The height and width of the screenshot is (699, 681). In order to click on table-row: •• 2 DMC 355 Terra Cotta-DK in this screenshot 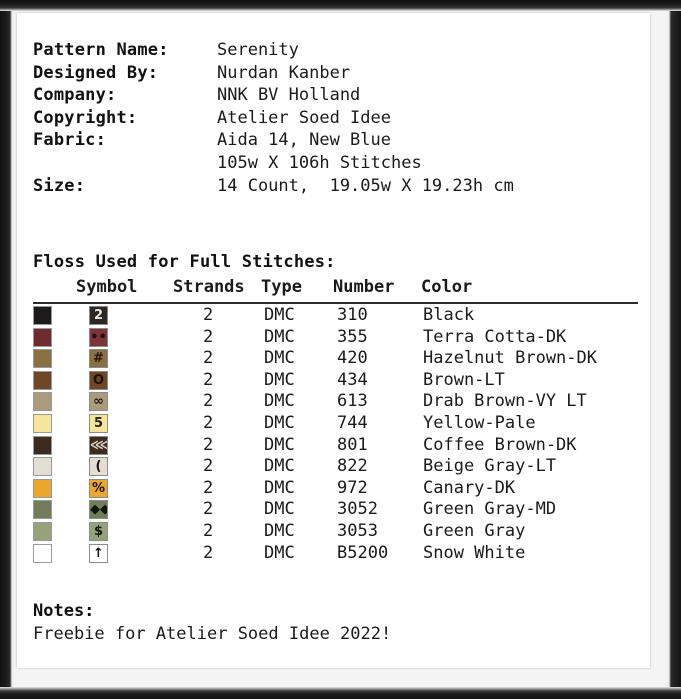, I will do `click(339, 337)`.